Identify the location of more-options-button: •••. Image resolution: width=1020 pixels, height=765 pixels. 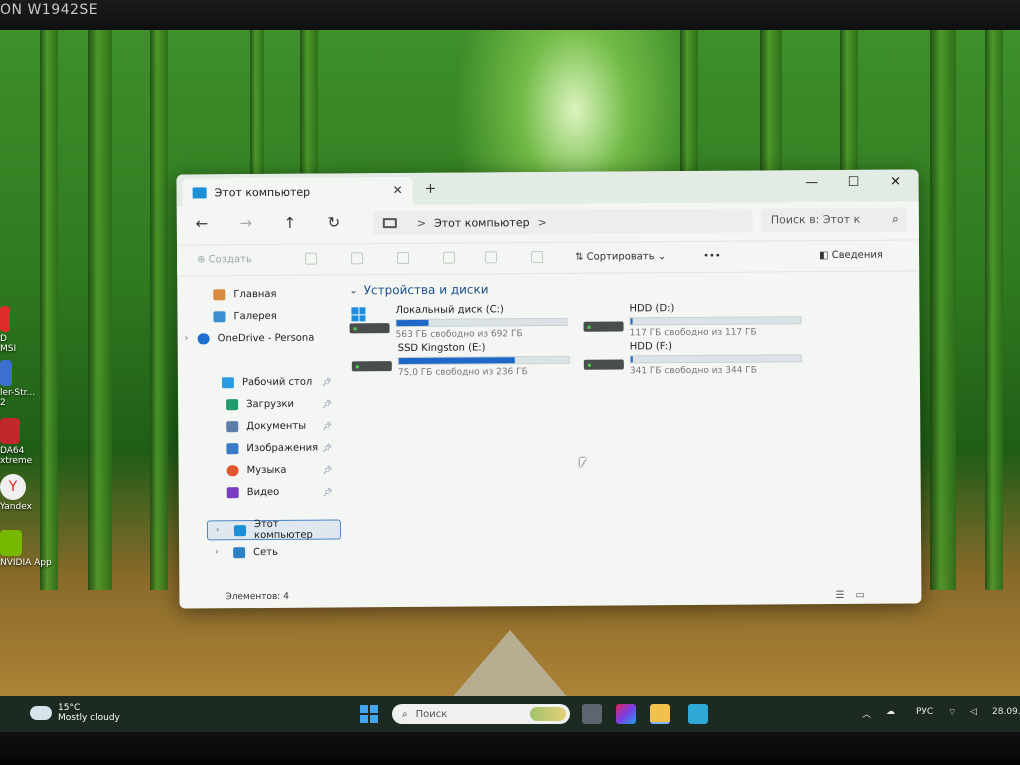
(712, 256).